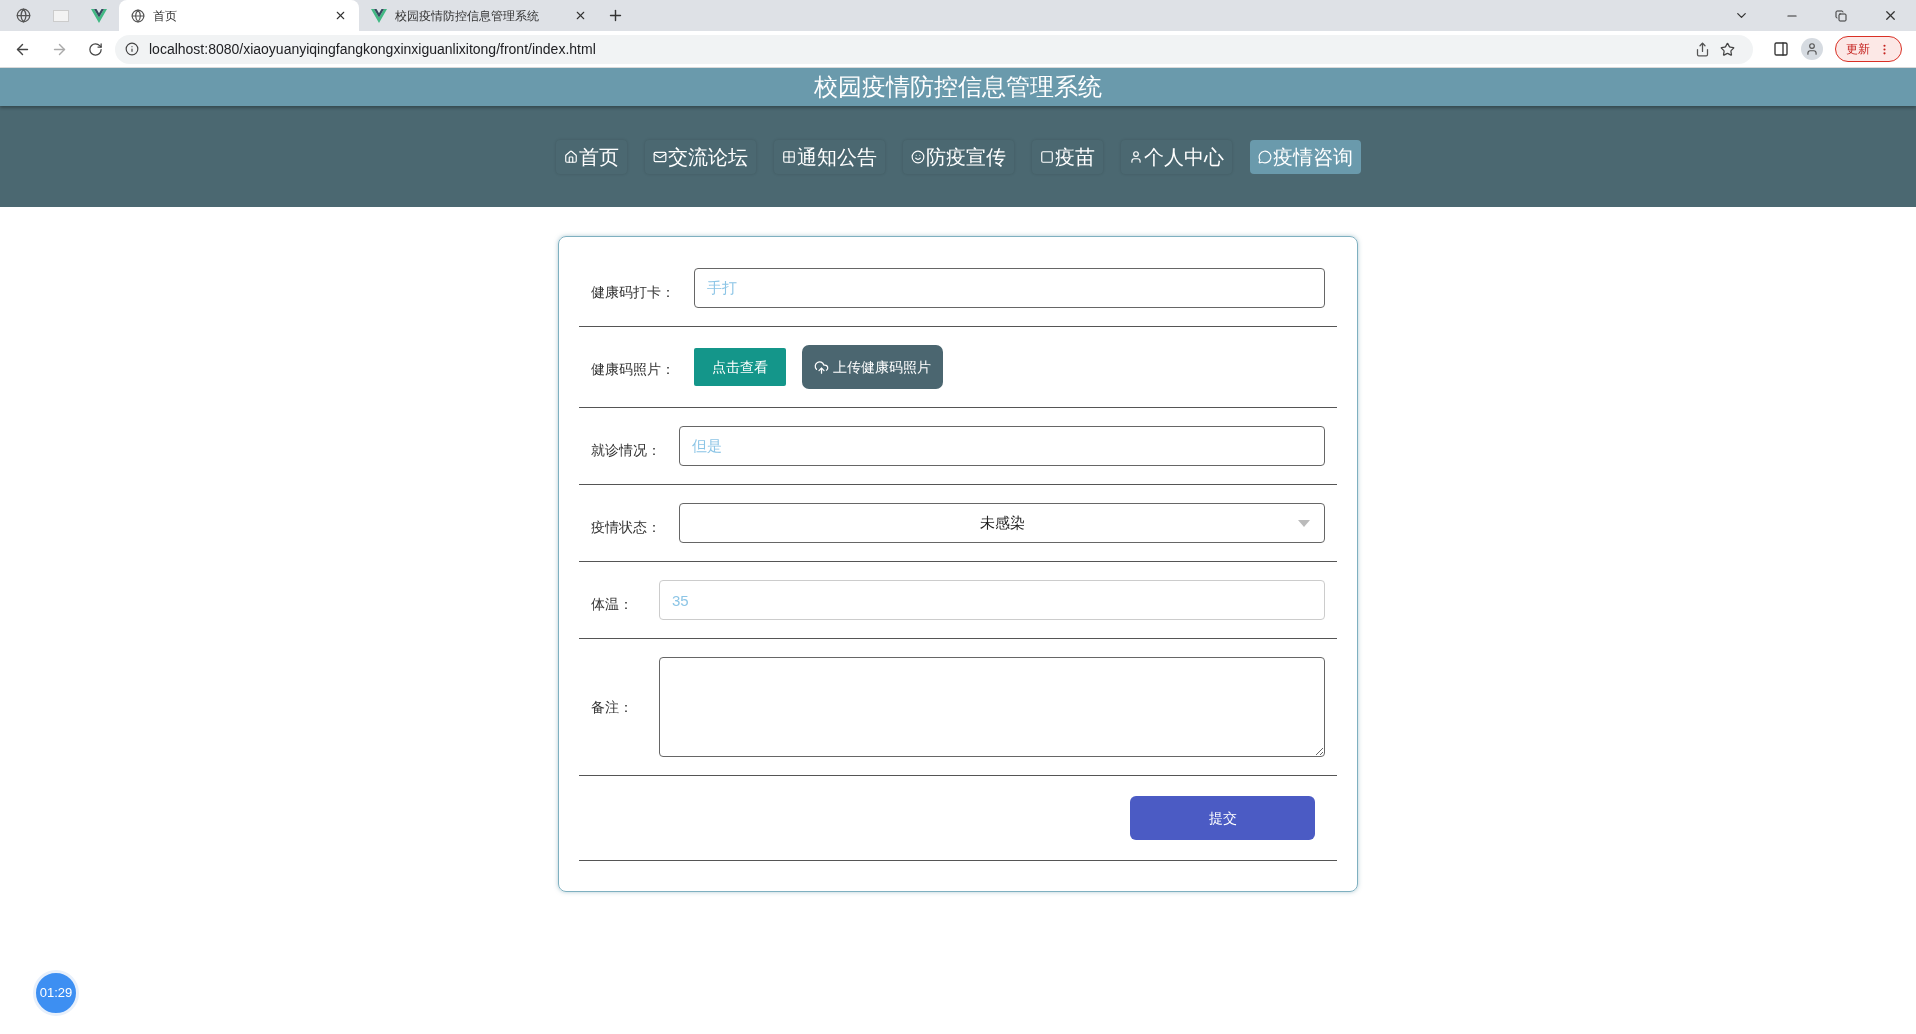 The image size is (1916, 1034). I want to click on browser-tab: 首页, so click(239, 15).